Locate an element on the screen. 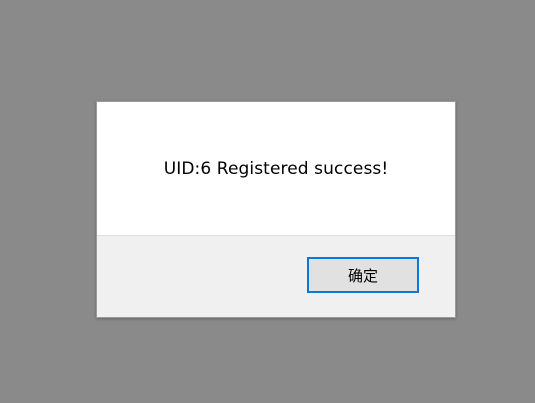 The height and width of the screenshot is (403, 535). ok-button-label: 确定 is located at coordinates (362, 275).